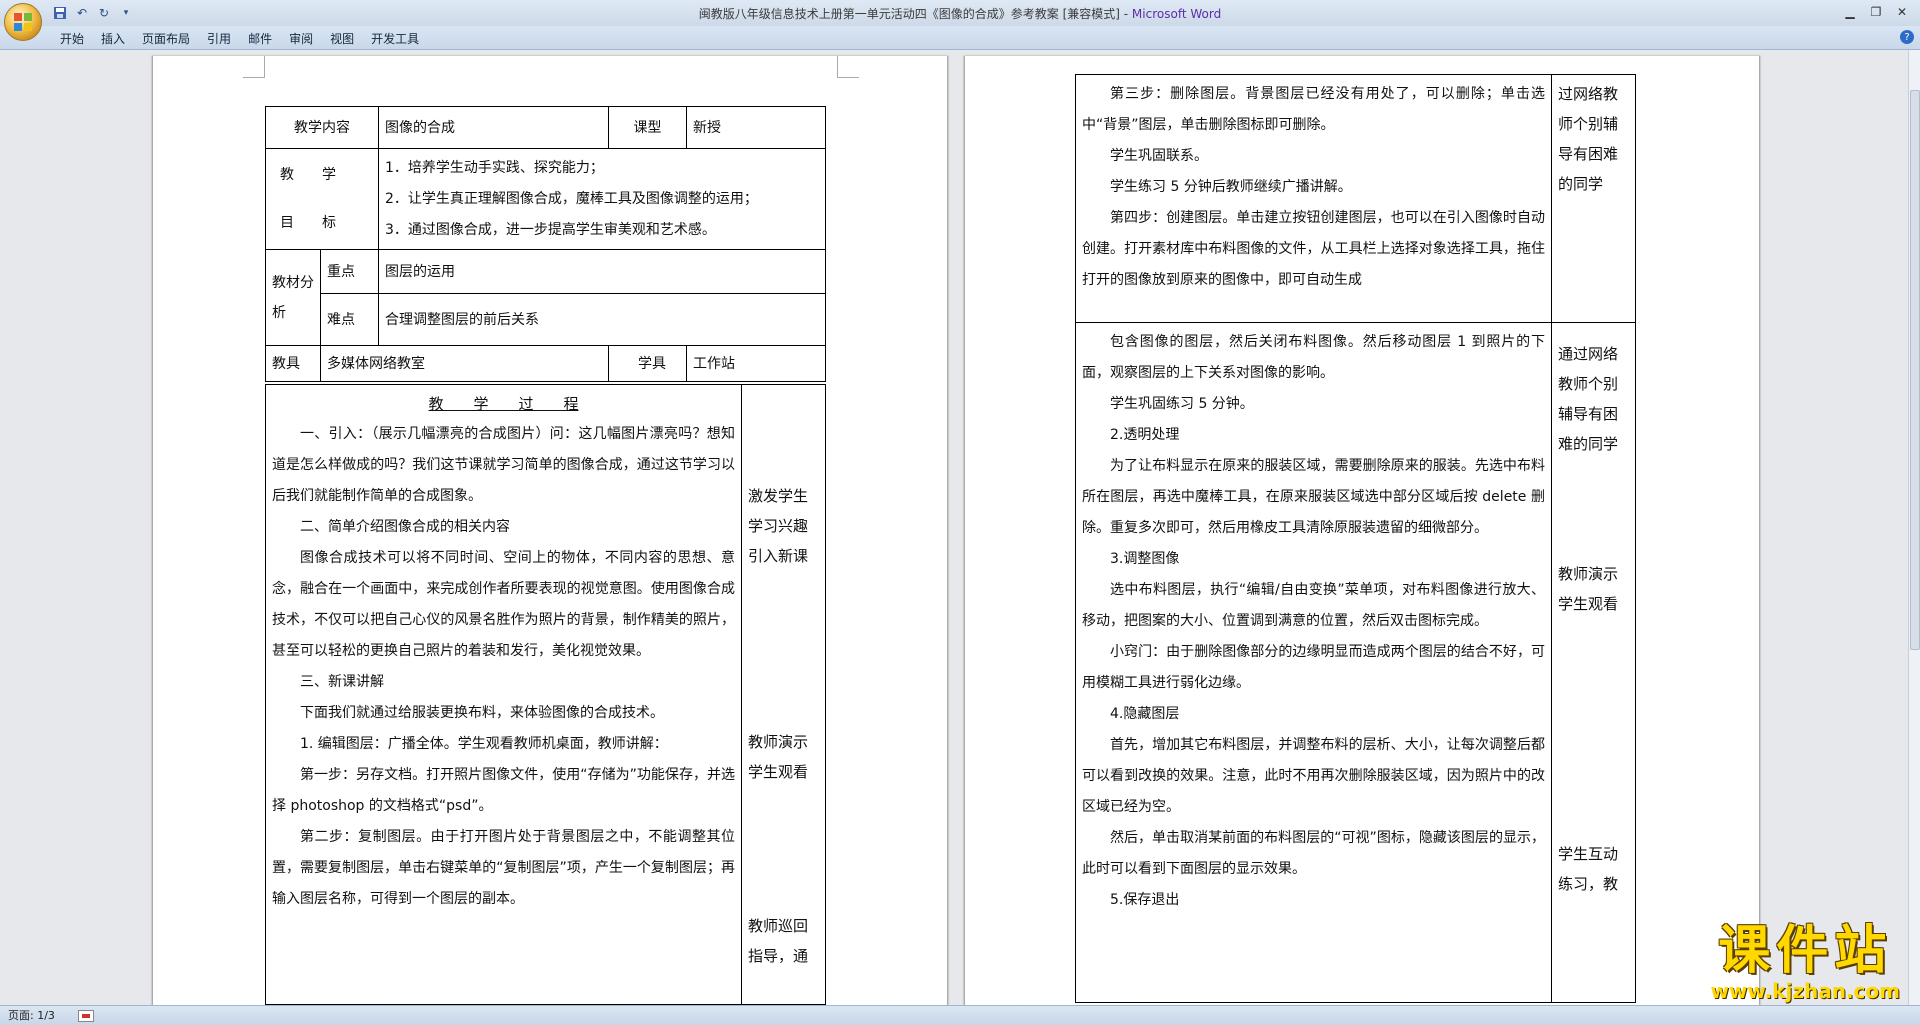 This screenshot has width=1920, height=1025. I want to click on tools-label: 教具, so click(293, 363).